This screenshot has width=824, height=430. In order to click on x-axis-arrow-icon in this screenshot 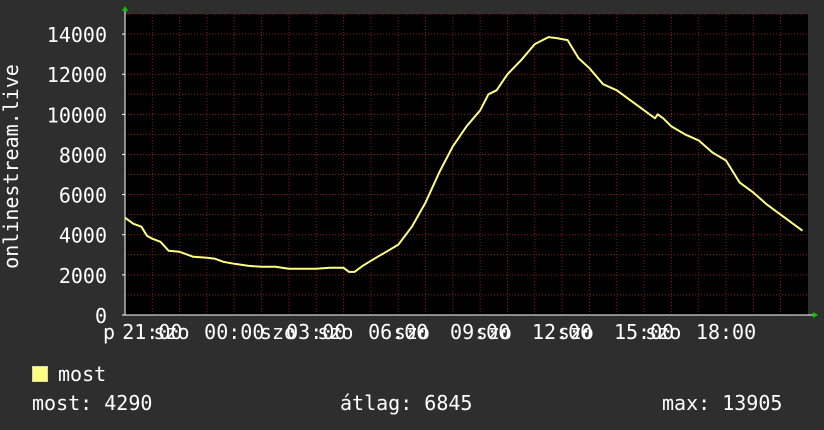, I will do `click(815, 315)`.